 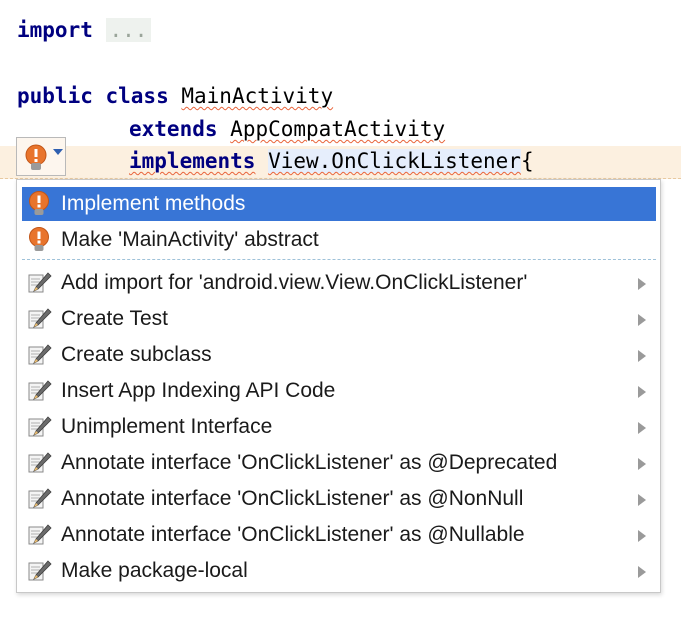 I want to click on menu-item-label: Implement methods, so click(x=153, y=203).